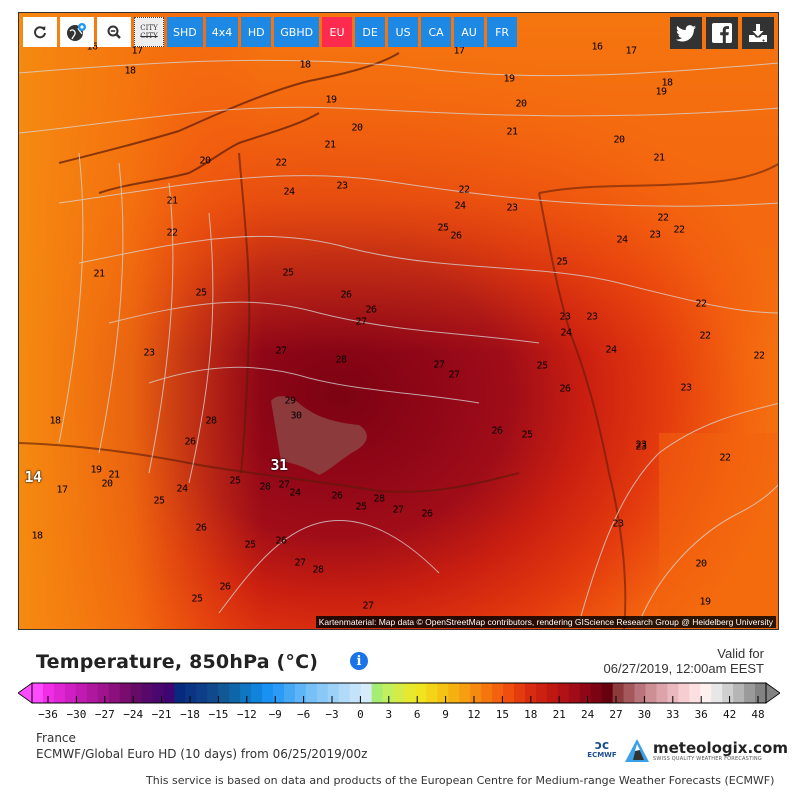  What do you see at coordinates (370, 32) in the screenshot?
I see `tab-de: DE` at bounding box center [370, 32].